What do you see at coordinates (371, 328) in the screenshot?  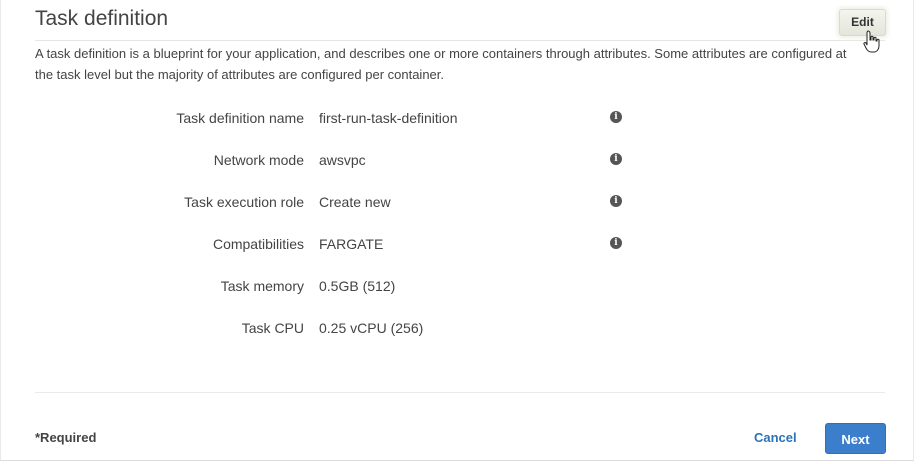 I see `field-value: 0.25 vCPU (256)` at bounding box center [371, 328].